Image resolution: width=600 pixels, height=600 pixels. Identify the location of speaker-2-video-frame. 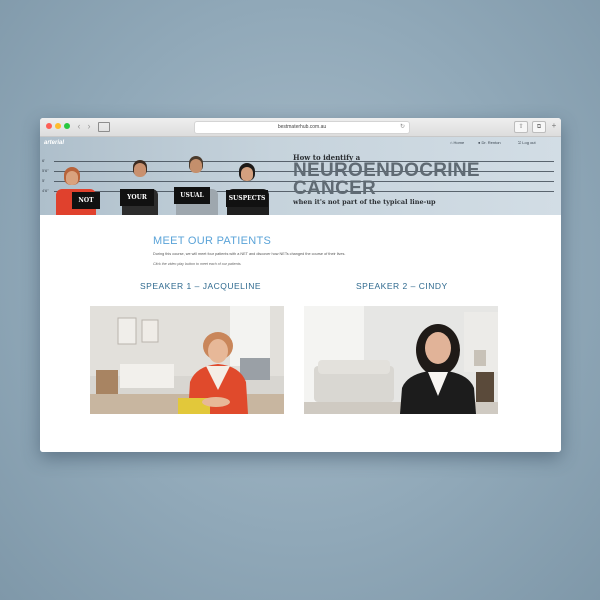
(401, 360).